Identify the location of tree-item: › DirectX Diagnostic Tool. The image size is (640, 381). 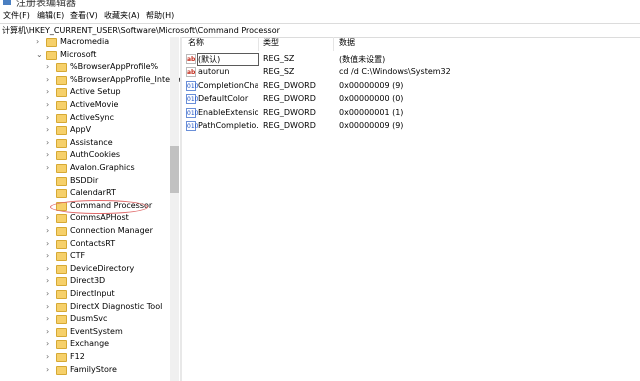
(85, 308).